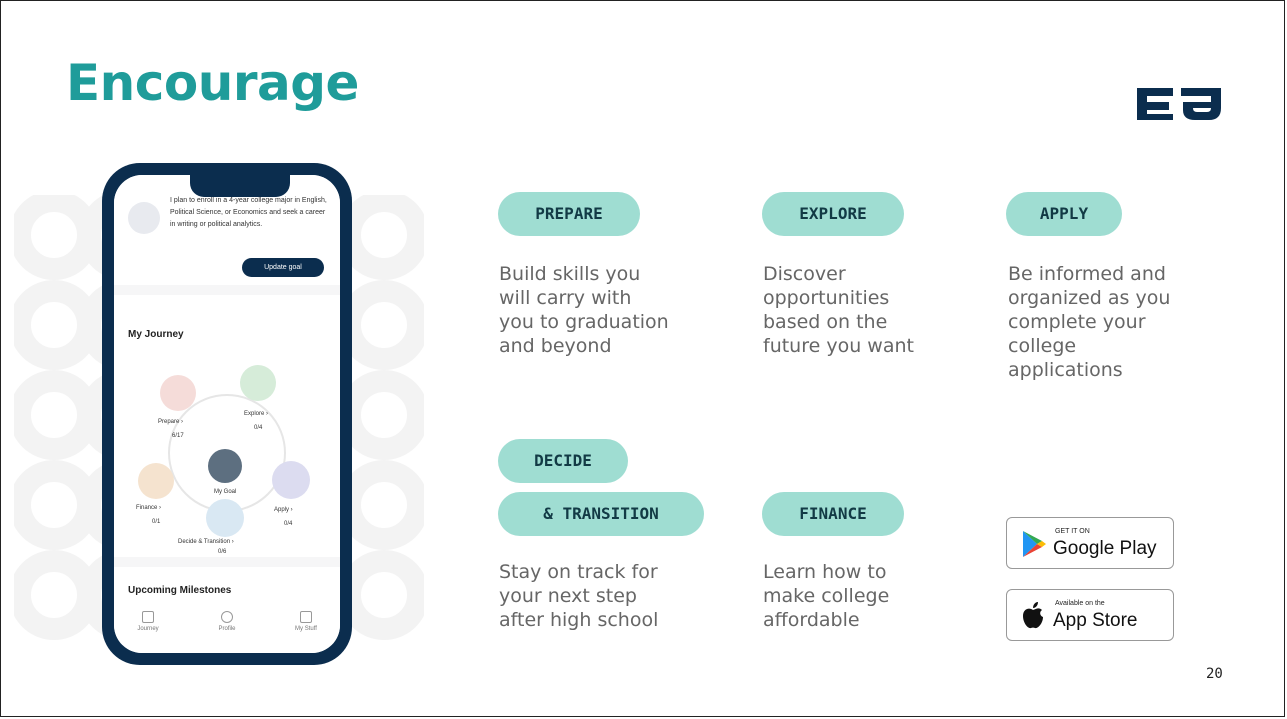 The width and height of the screenshot is (1287, 719). I want to click on my-goal-center-icon, so click(225, 466).